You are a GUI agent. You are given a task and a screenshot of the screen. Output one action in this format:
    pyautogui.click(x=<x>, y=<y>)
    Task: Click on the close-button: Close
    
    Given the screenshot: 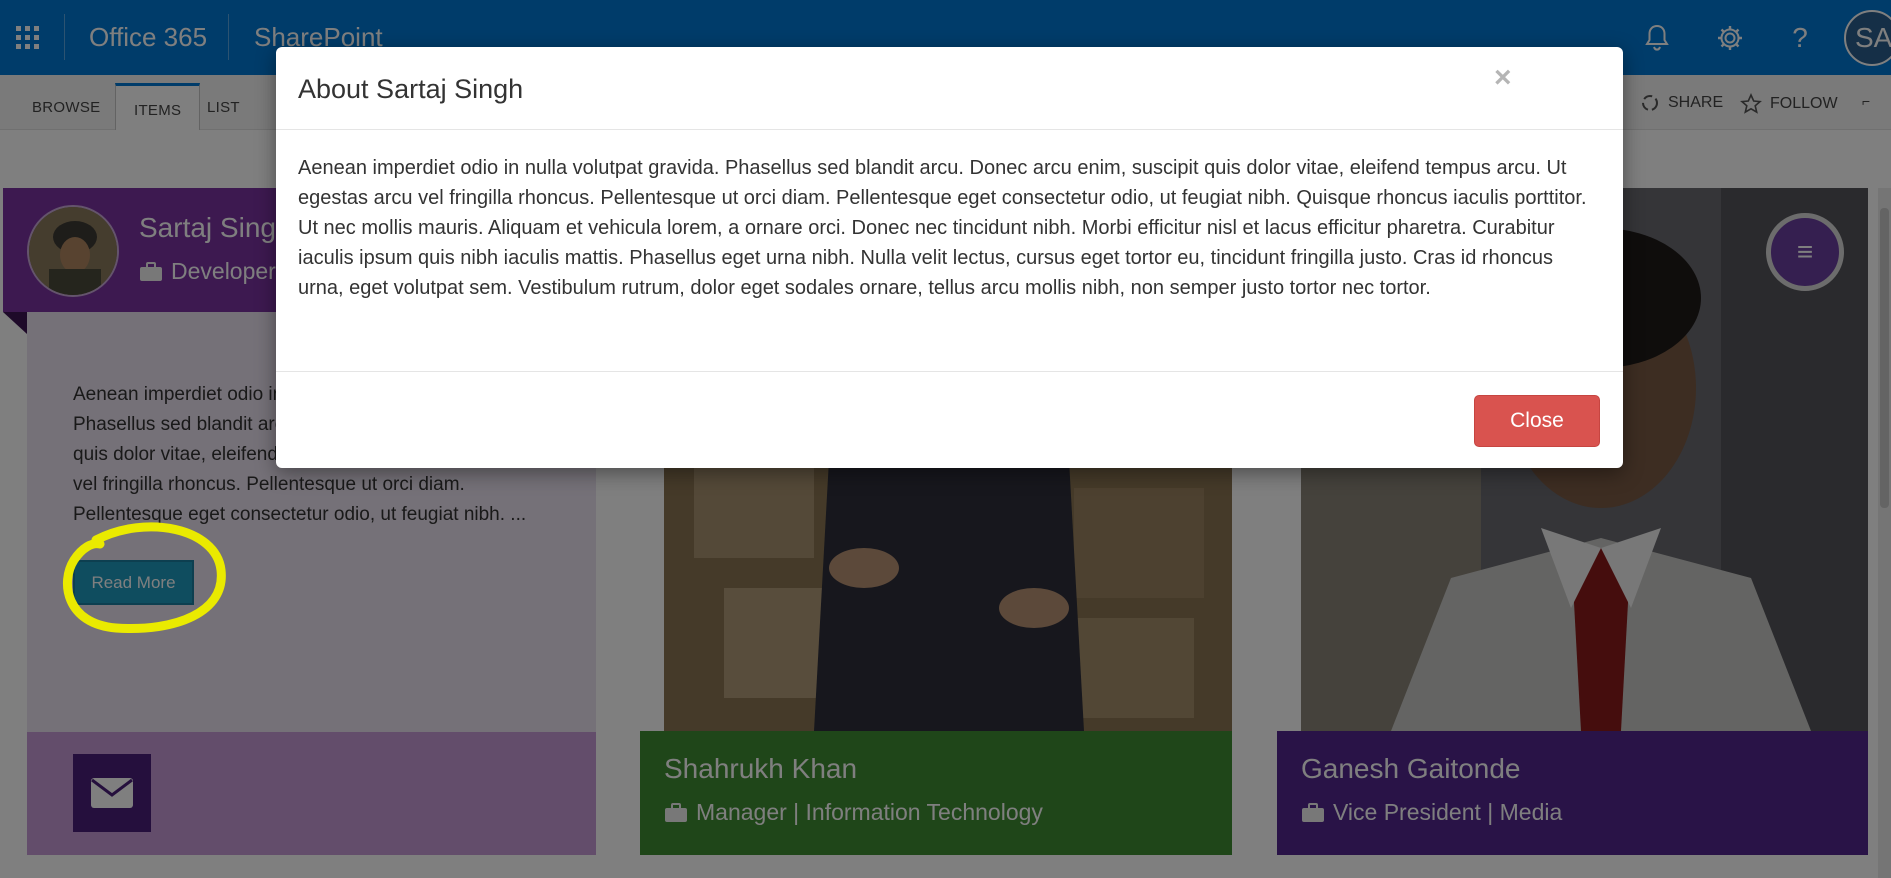 What is the action you would take?
    pyautogui.click(x=1537, y=421)
    